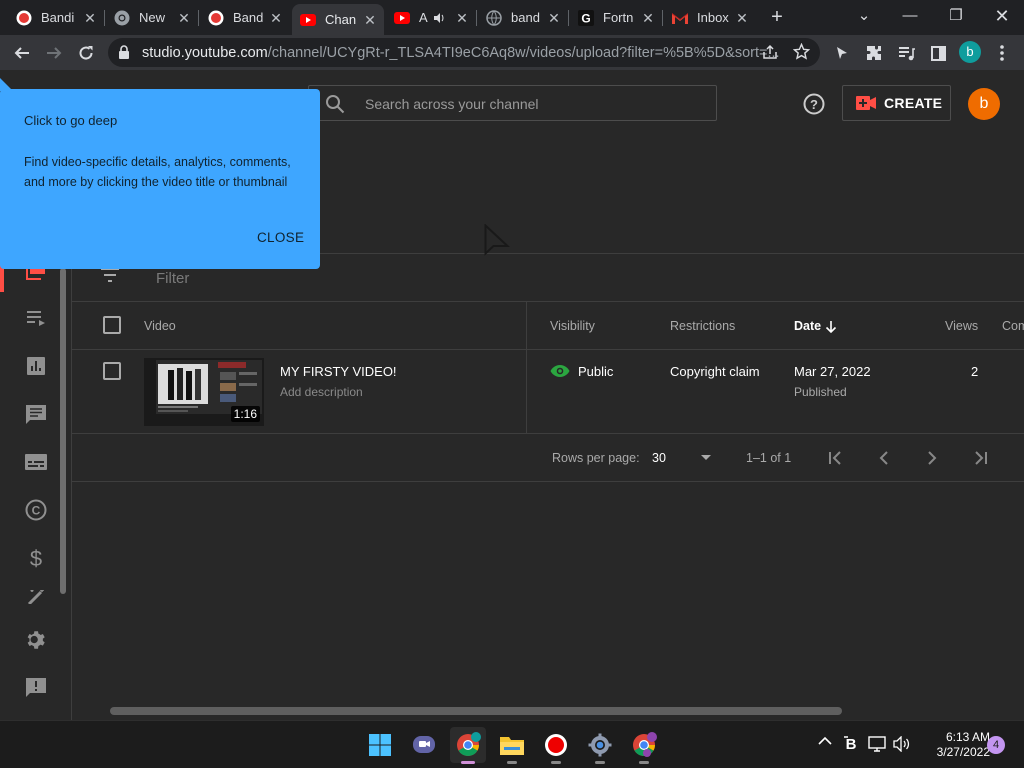  What do you see at coordinates (814, 104) in the screenshot?
I see `help-icon: ?` at bounding box center [814, 104].